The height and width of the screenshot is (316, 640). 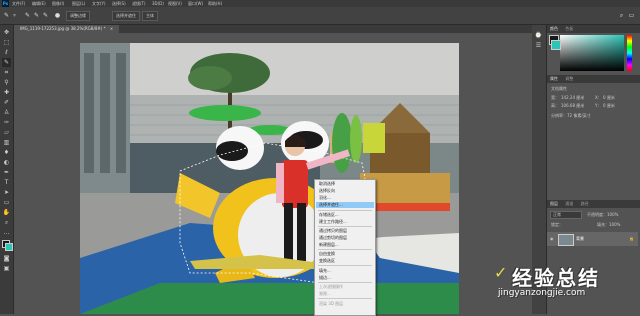 I want to click on height-value: 106.68 厘米, so click(x=572, y=106).